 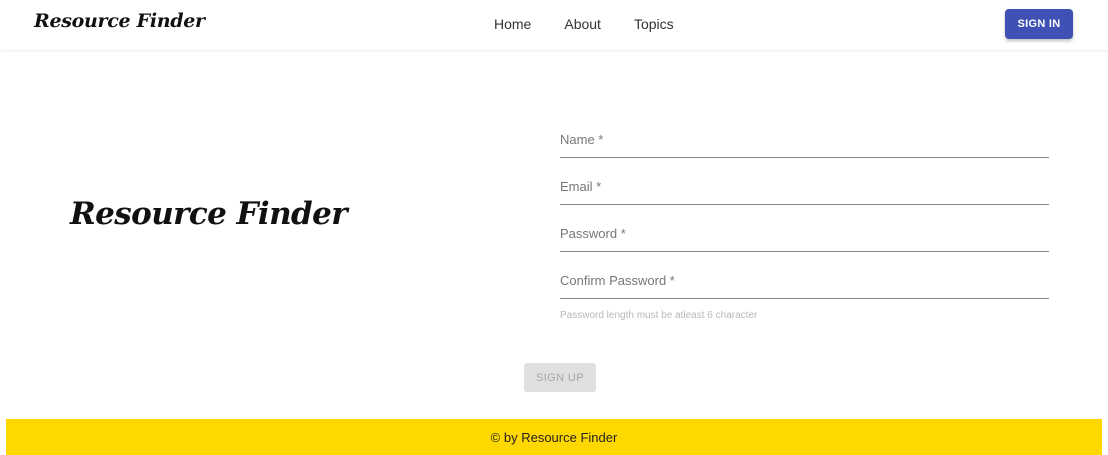 I want to click on email-input, so click(x=804, y=192).